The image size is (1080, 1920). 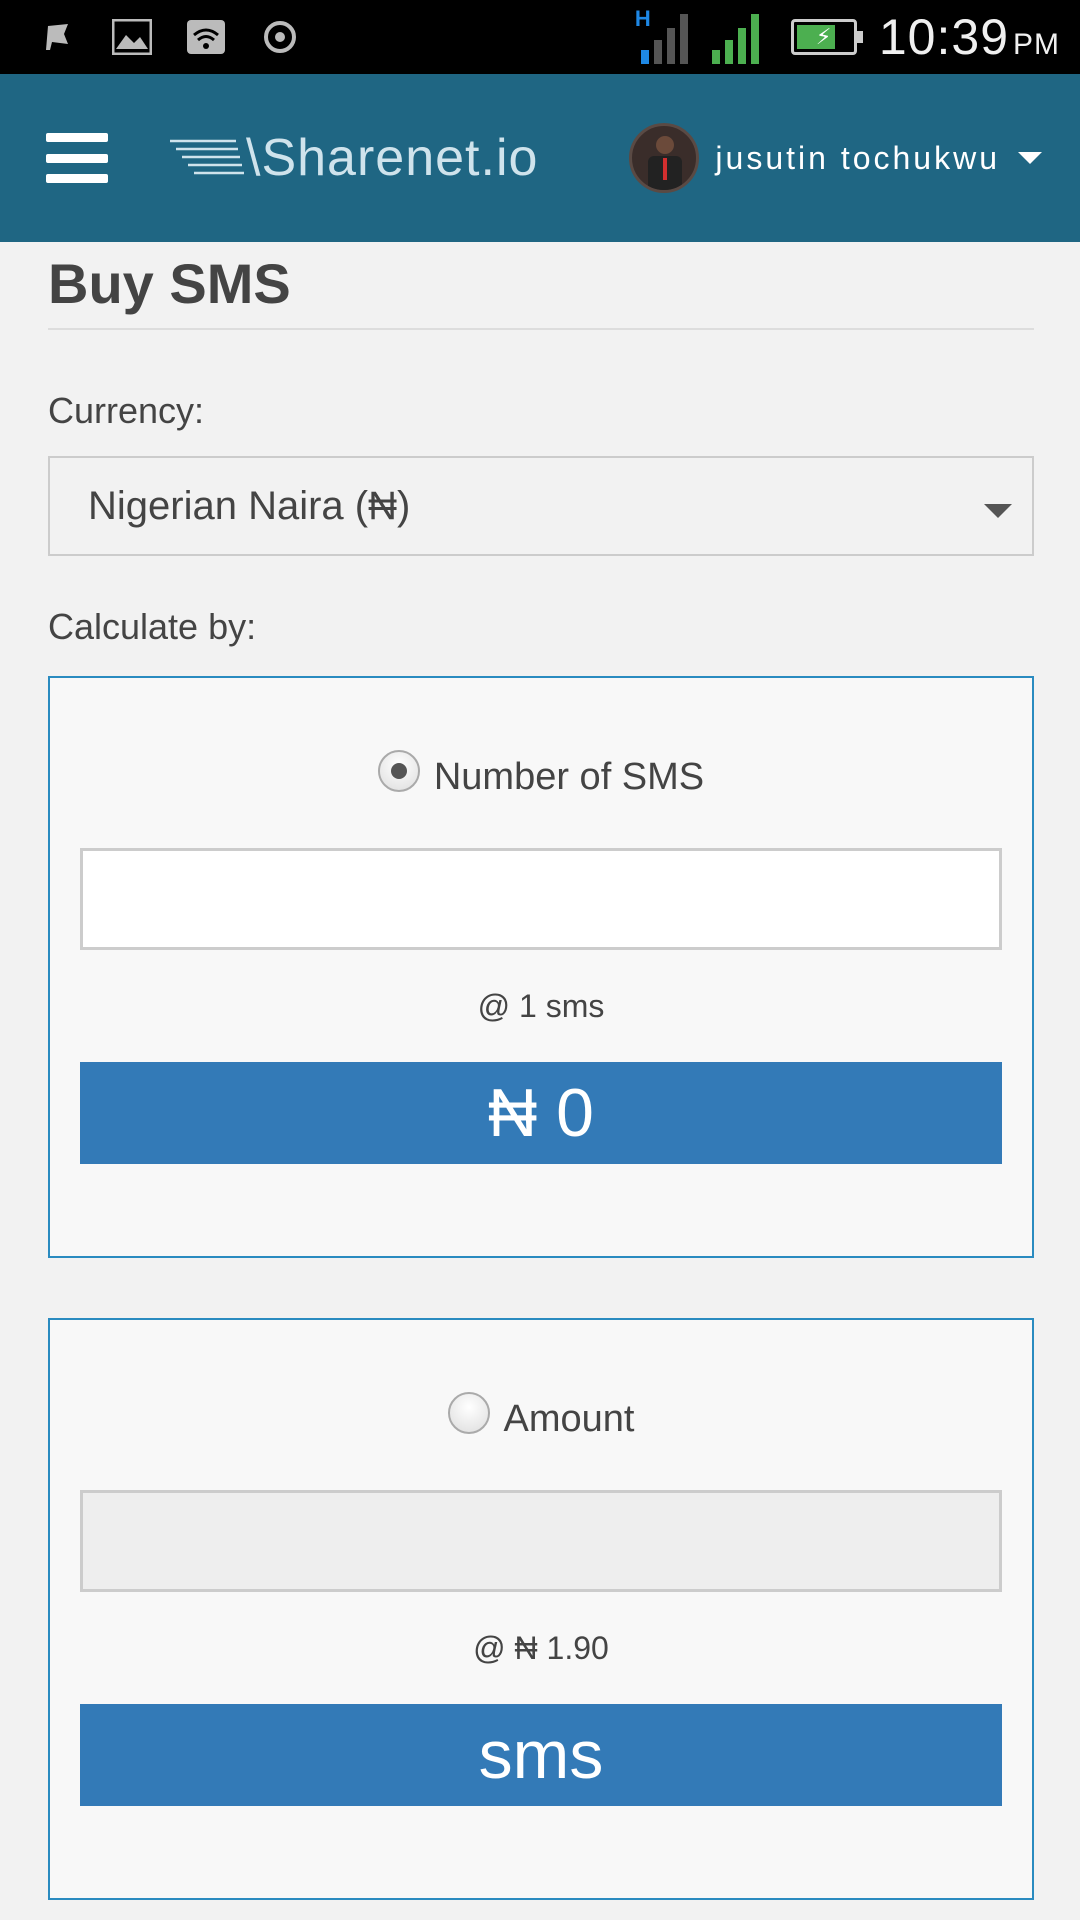 I want to click on network-type-label: H, so click(x=642, y=18).